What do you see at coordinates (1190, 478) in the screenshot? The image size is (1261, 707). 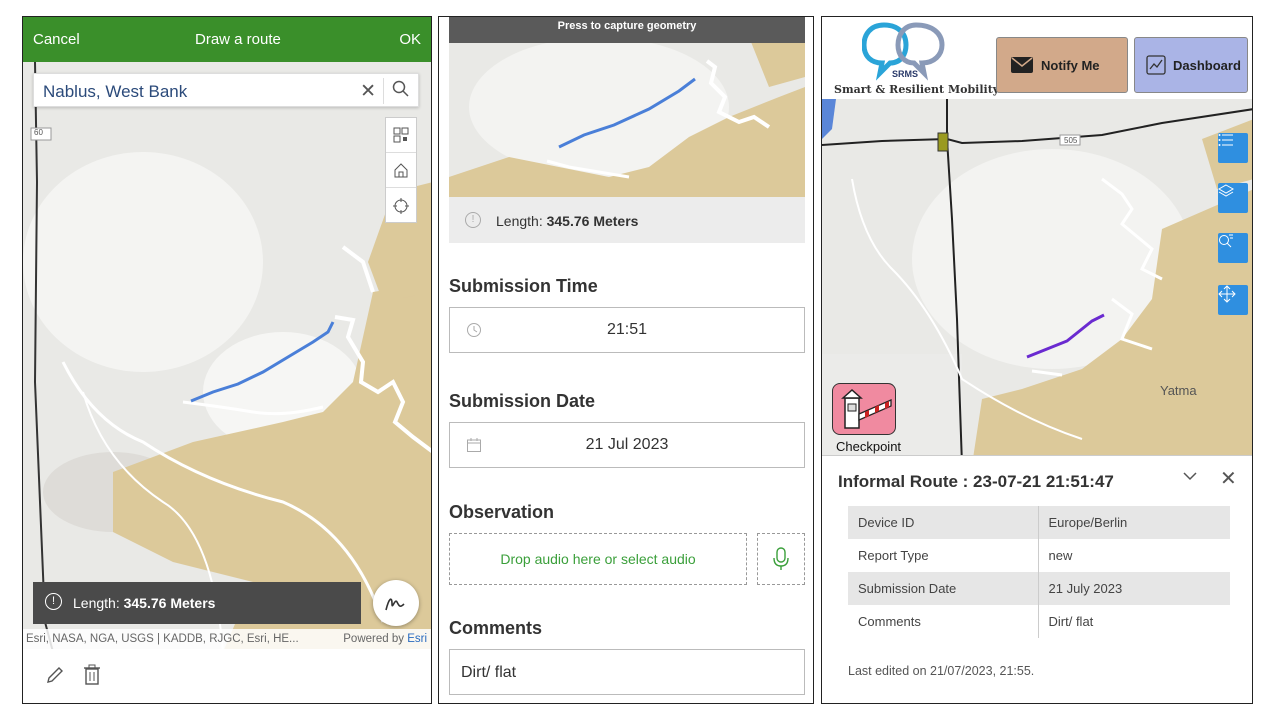 I see `chevron-down-icon` at bounding box center [1190, 478].